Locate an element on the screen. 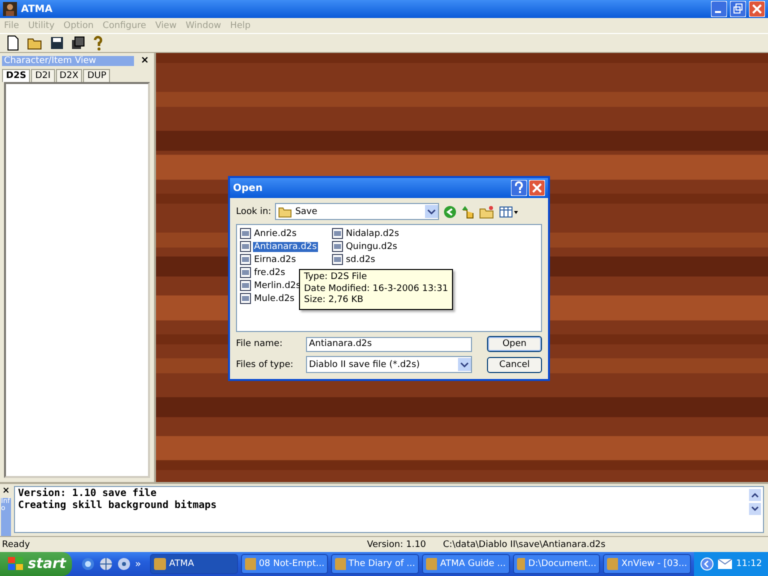 This screenshot has height=576, width=768. listed-save: Antianara.d2s is located at coordinates (285, 247).